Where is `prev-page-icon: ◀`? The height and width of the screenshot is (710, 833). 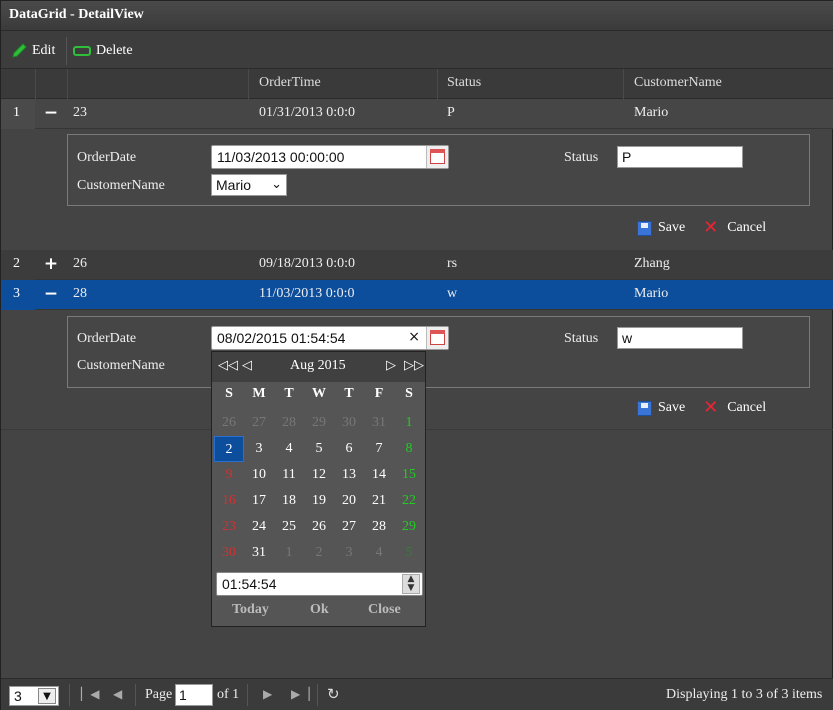
prev-page-icon: ◀ is located at coordinates (117, 694).